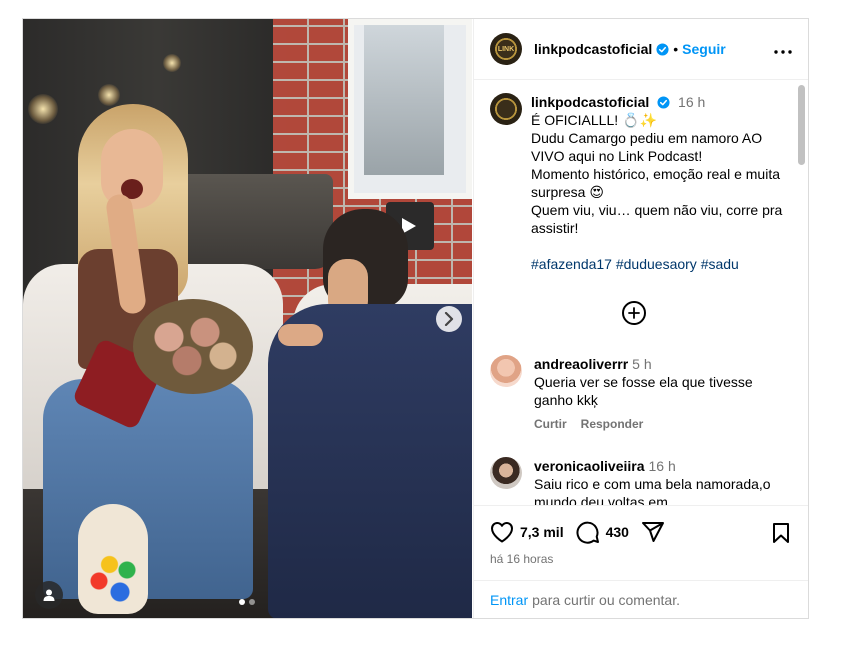  I want to click on more-options-icon, so click(783, 52).